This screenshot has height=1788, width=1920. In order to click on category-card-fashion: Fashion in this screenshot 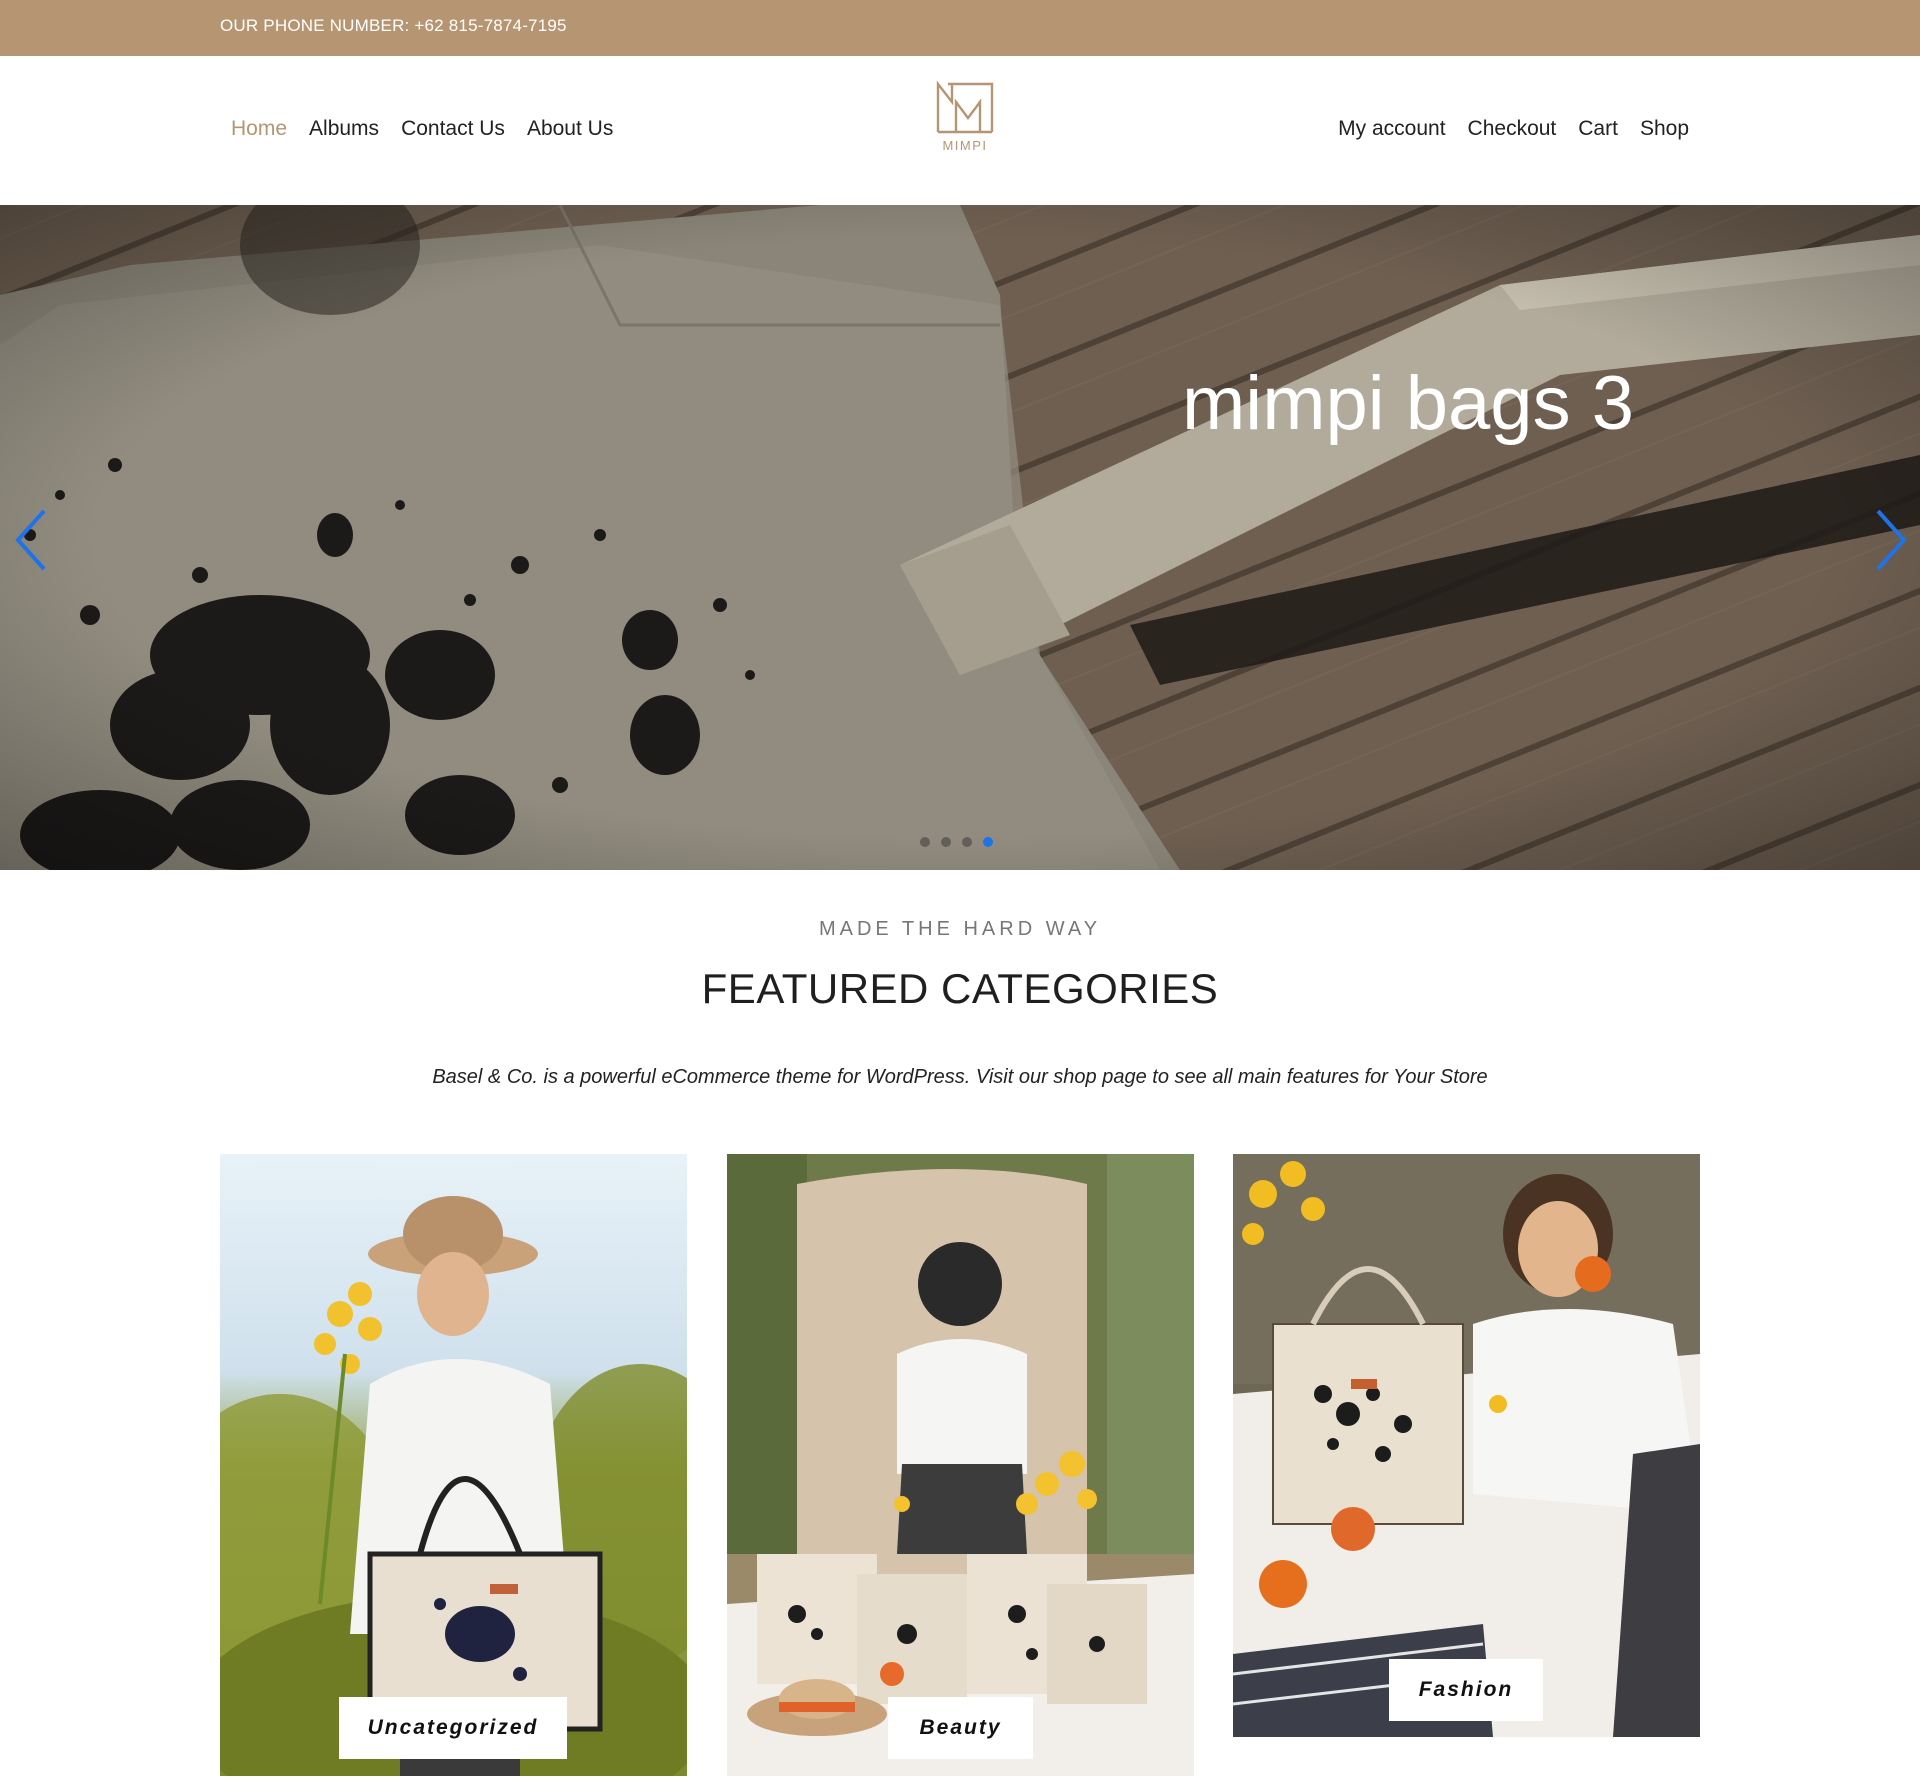, I will do `click(1466, 1445)`.